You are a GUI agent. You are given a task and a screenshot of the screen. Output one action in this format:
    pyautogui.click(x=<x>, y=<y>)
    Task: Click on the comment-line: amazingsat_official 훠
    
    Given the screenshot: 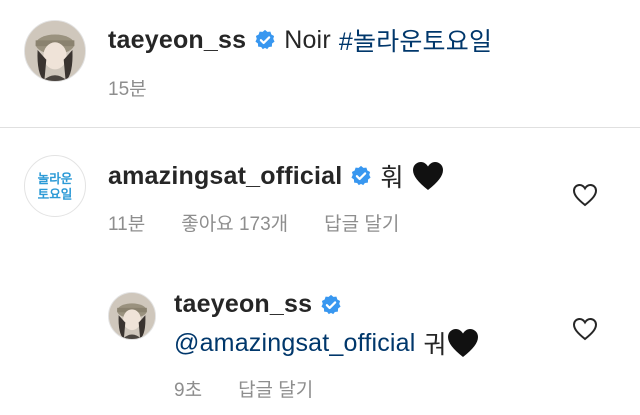 What is the action you would take?
    pyautogui.click(x=276, y=176)
    